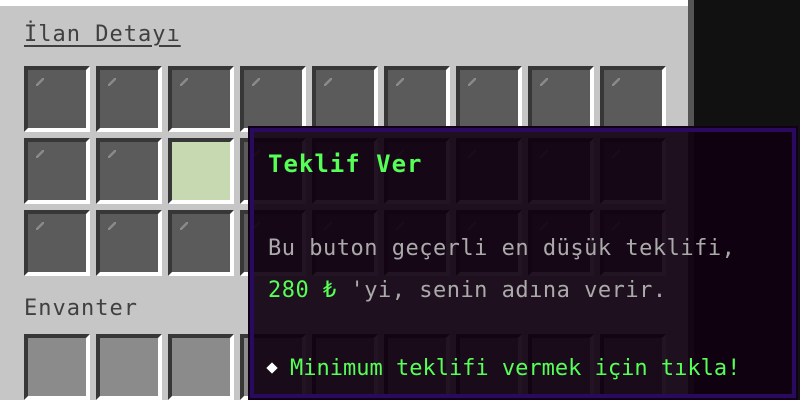 This screenshot has width=800, height=400. What do you see at coordinates (302, 290) in the screenshot?
I see `tooltip-price: 280 ₺` at bounding box center [302, 290].